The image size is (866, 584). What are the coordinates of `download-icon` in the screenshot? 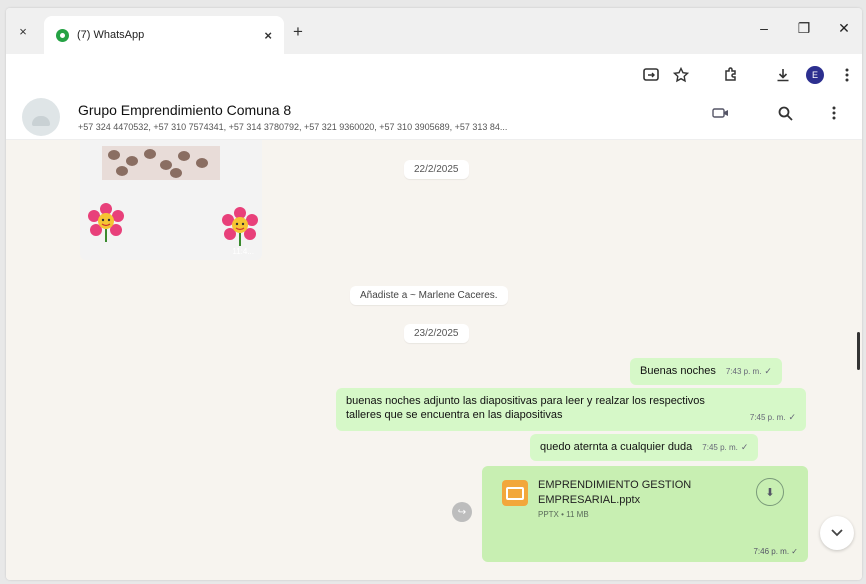 It's located at (783, 75).